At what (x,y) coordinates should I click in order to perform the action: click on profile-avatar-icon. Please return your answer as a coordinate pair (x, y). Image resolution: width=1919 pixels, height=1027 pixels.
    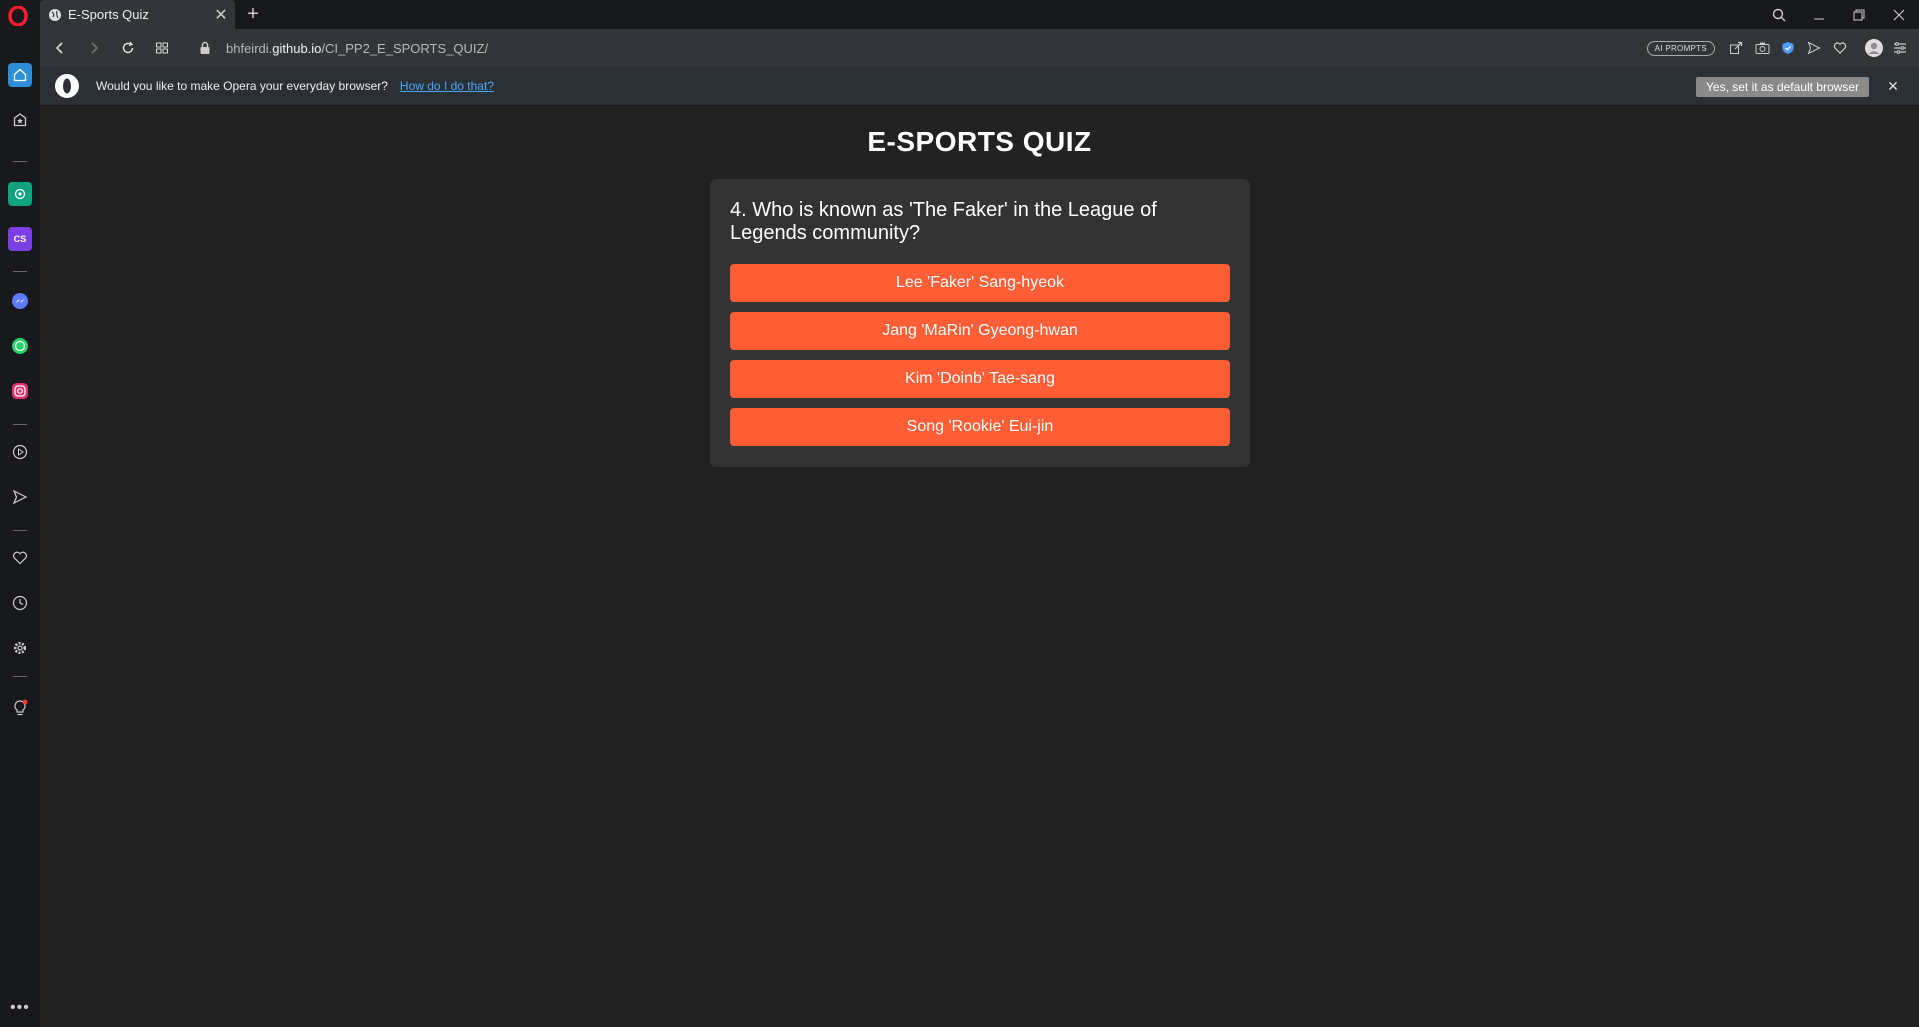
    Looking at the image, I should click on (1874, 48).